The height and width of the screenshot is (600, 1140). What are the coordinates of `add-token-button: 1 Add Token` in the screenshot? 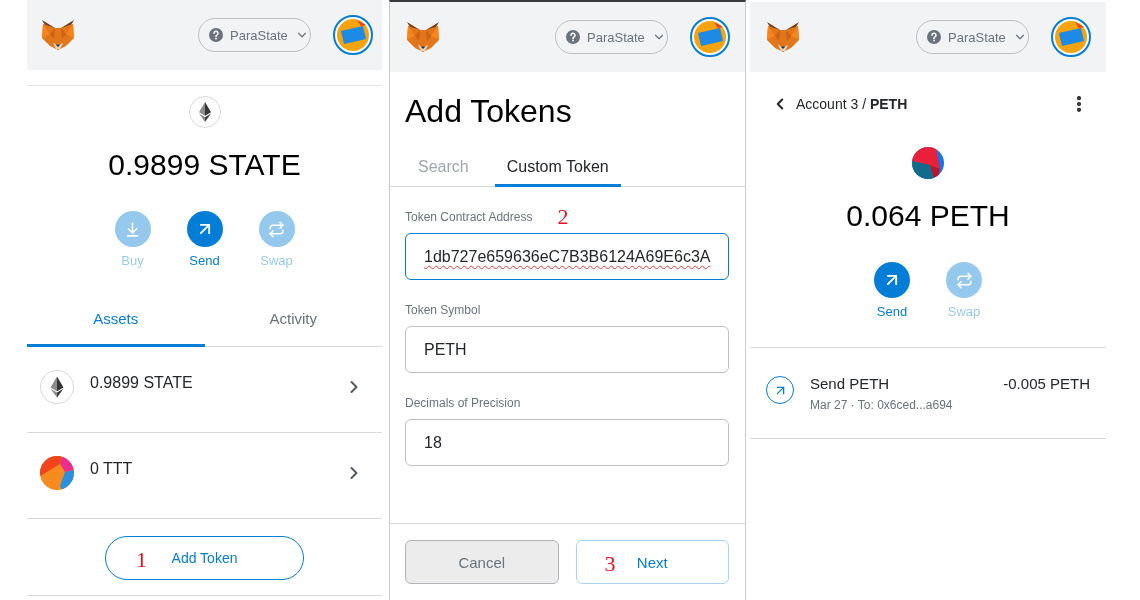 It's located at (204, 558).